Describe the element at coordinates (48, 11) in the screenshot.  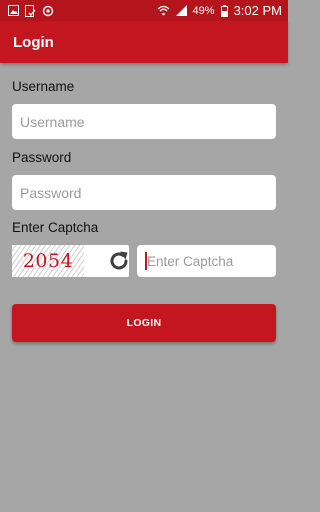
I see `sync-icon` at that location.